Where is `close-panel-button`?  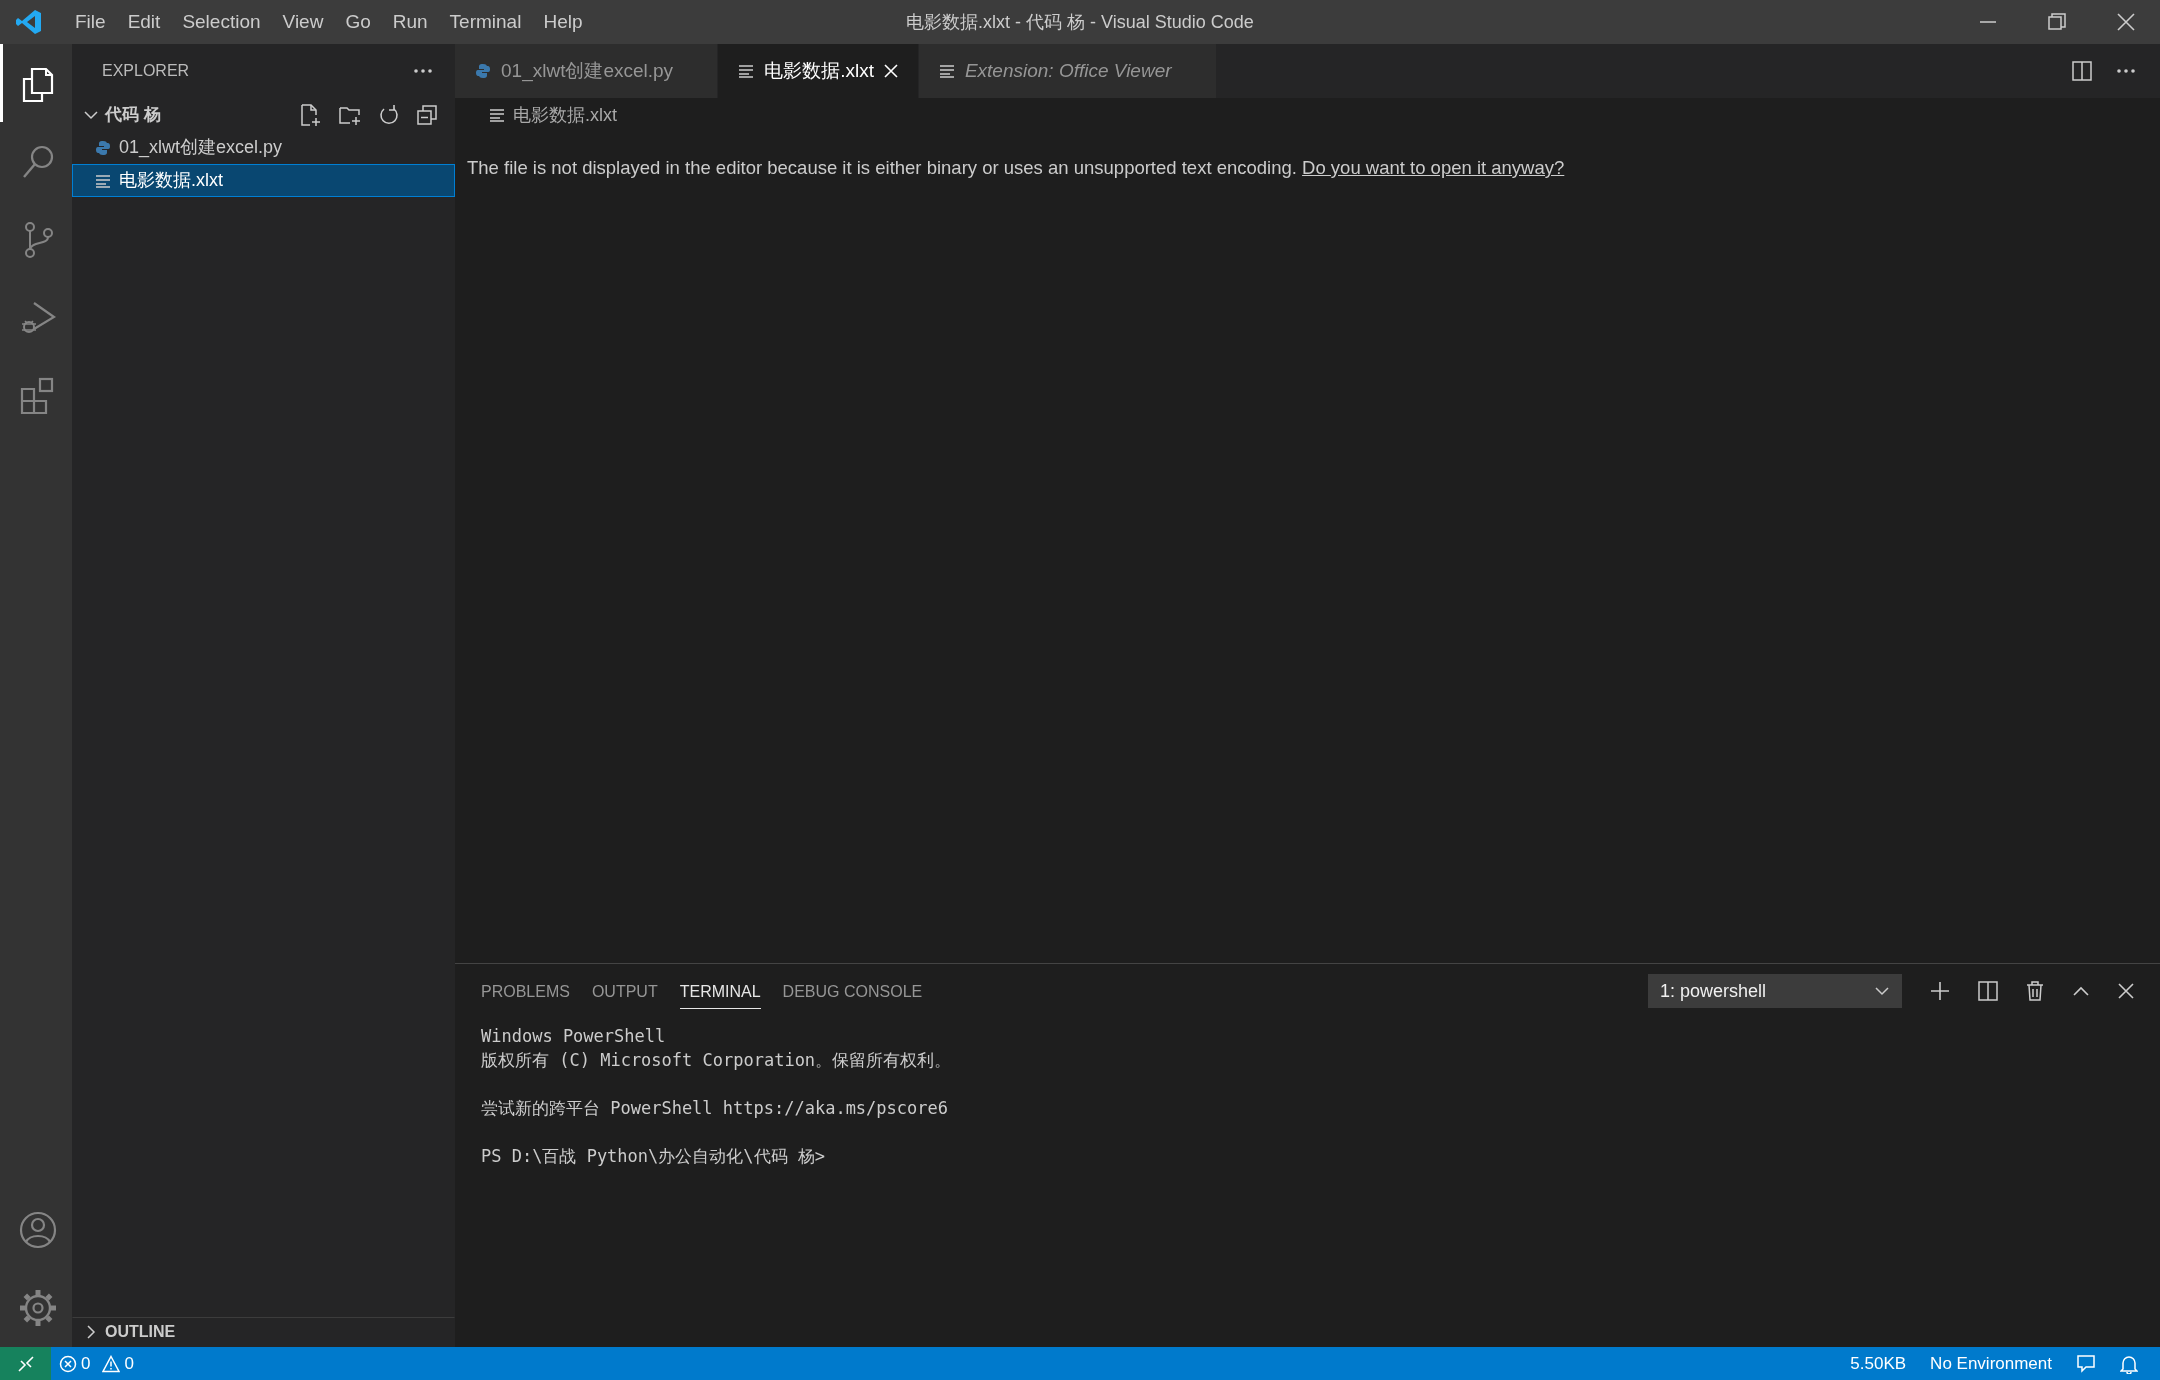
close-panel-button is located at coordinates (2126, 991).